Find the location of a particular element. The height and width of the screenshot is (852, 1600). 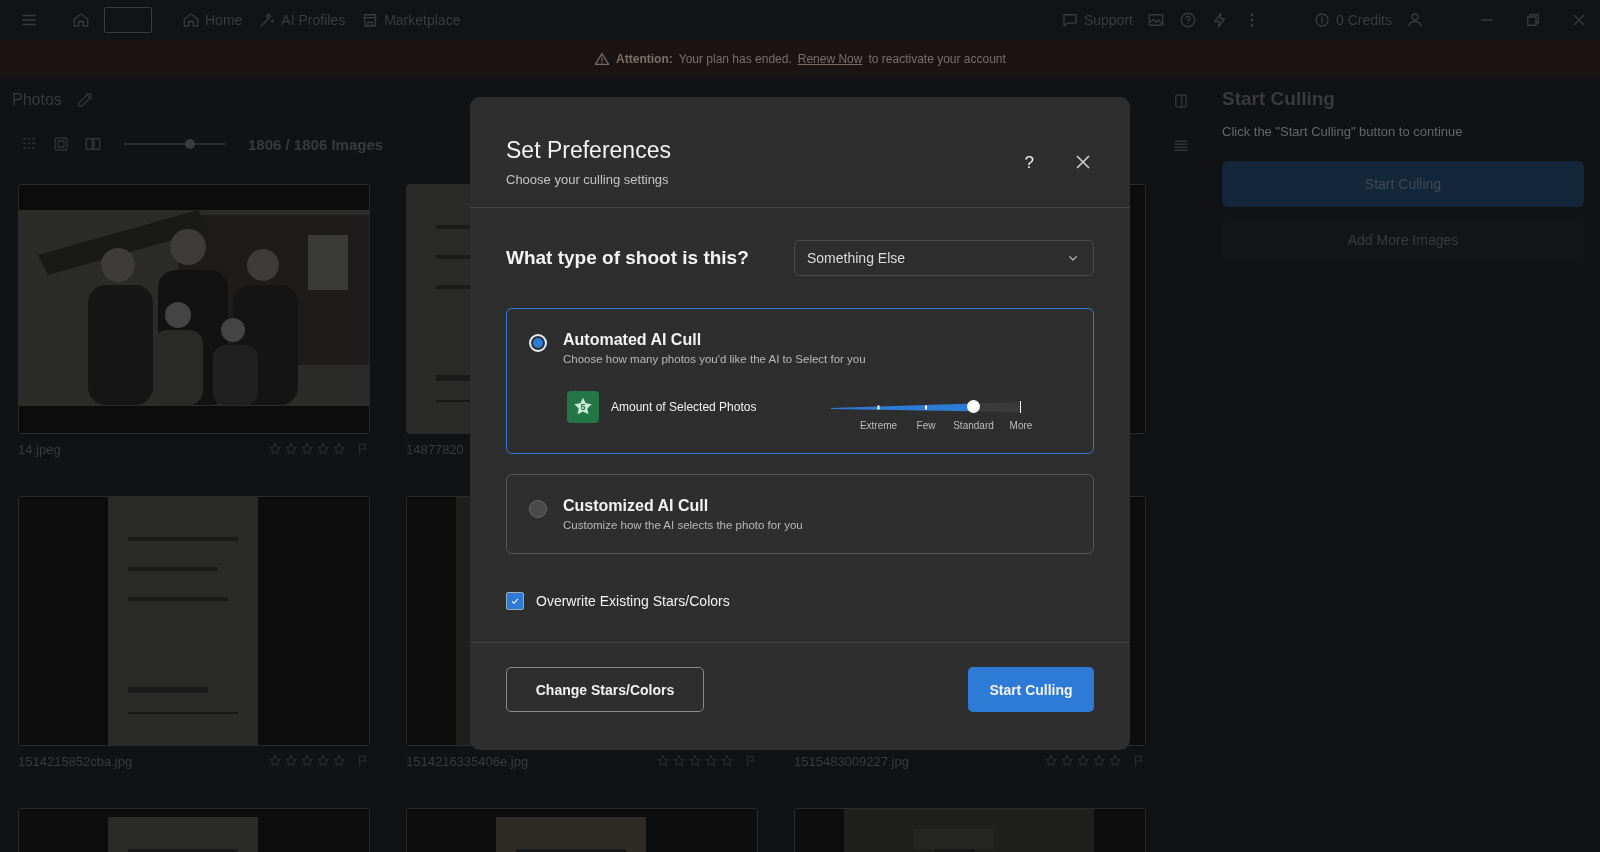

checkbox-label: Overwrite Existing Stars/Colors is located at coordinates (633, 601).